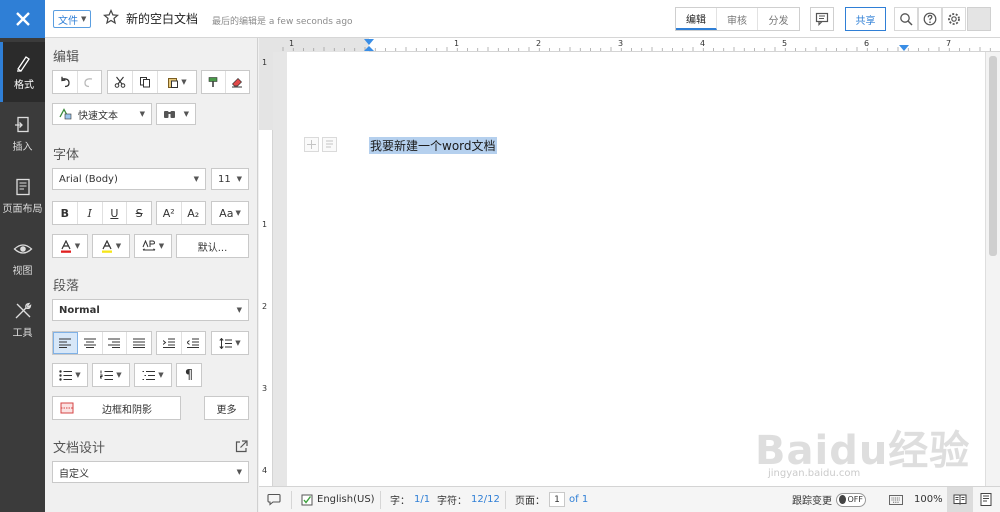 This screenshot has height=512, width=1000. What do you see at coordinates (65, 343) in the screenshot?
I see `align-left-button` at bounding box center [65, 343].